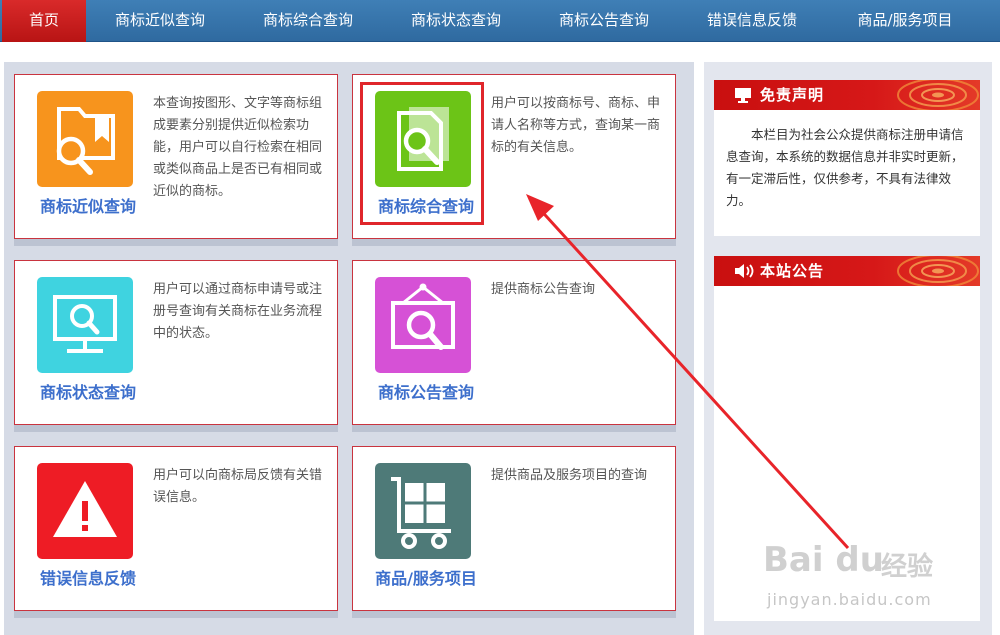  What do you see at coordinates (85, 511) in the screenshot?
I see `warning-icon` at bounding box center [85, 511].